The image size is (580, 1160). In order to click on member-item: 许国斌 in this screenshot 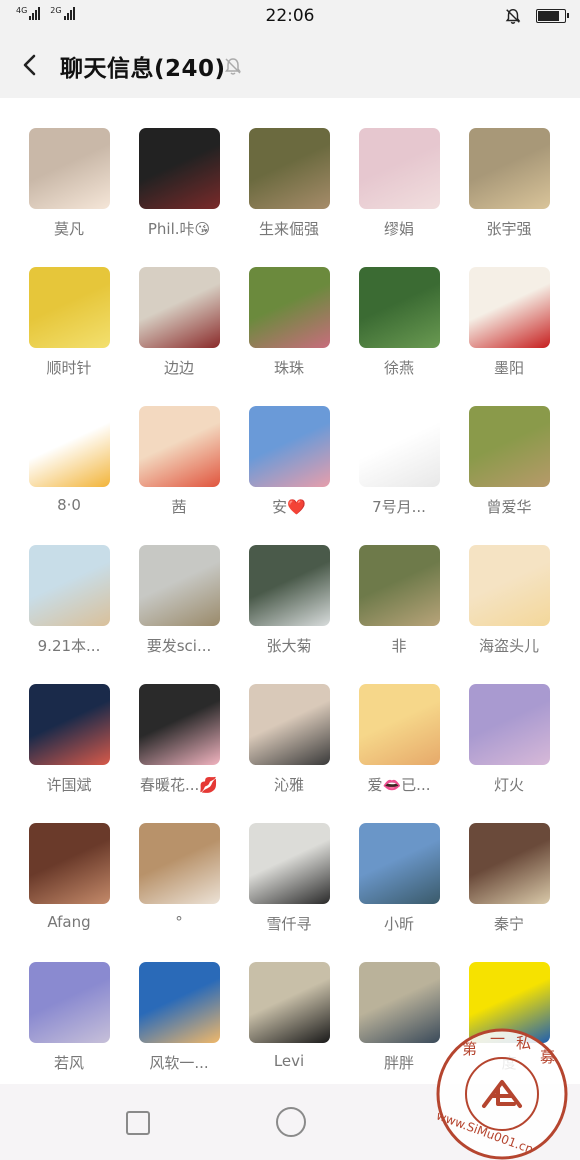, I will do `click(69, 739)`.